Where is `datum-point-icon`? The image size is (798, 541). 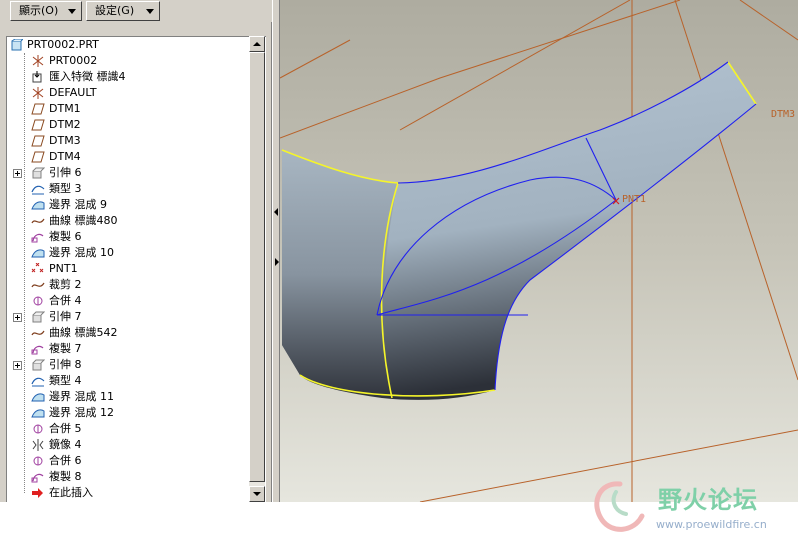 datum-point-icon is located at coordinates (38, 268).